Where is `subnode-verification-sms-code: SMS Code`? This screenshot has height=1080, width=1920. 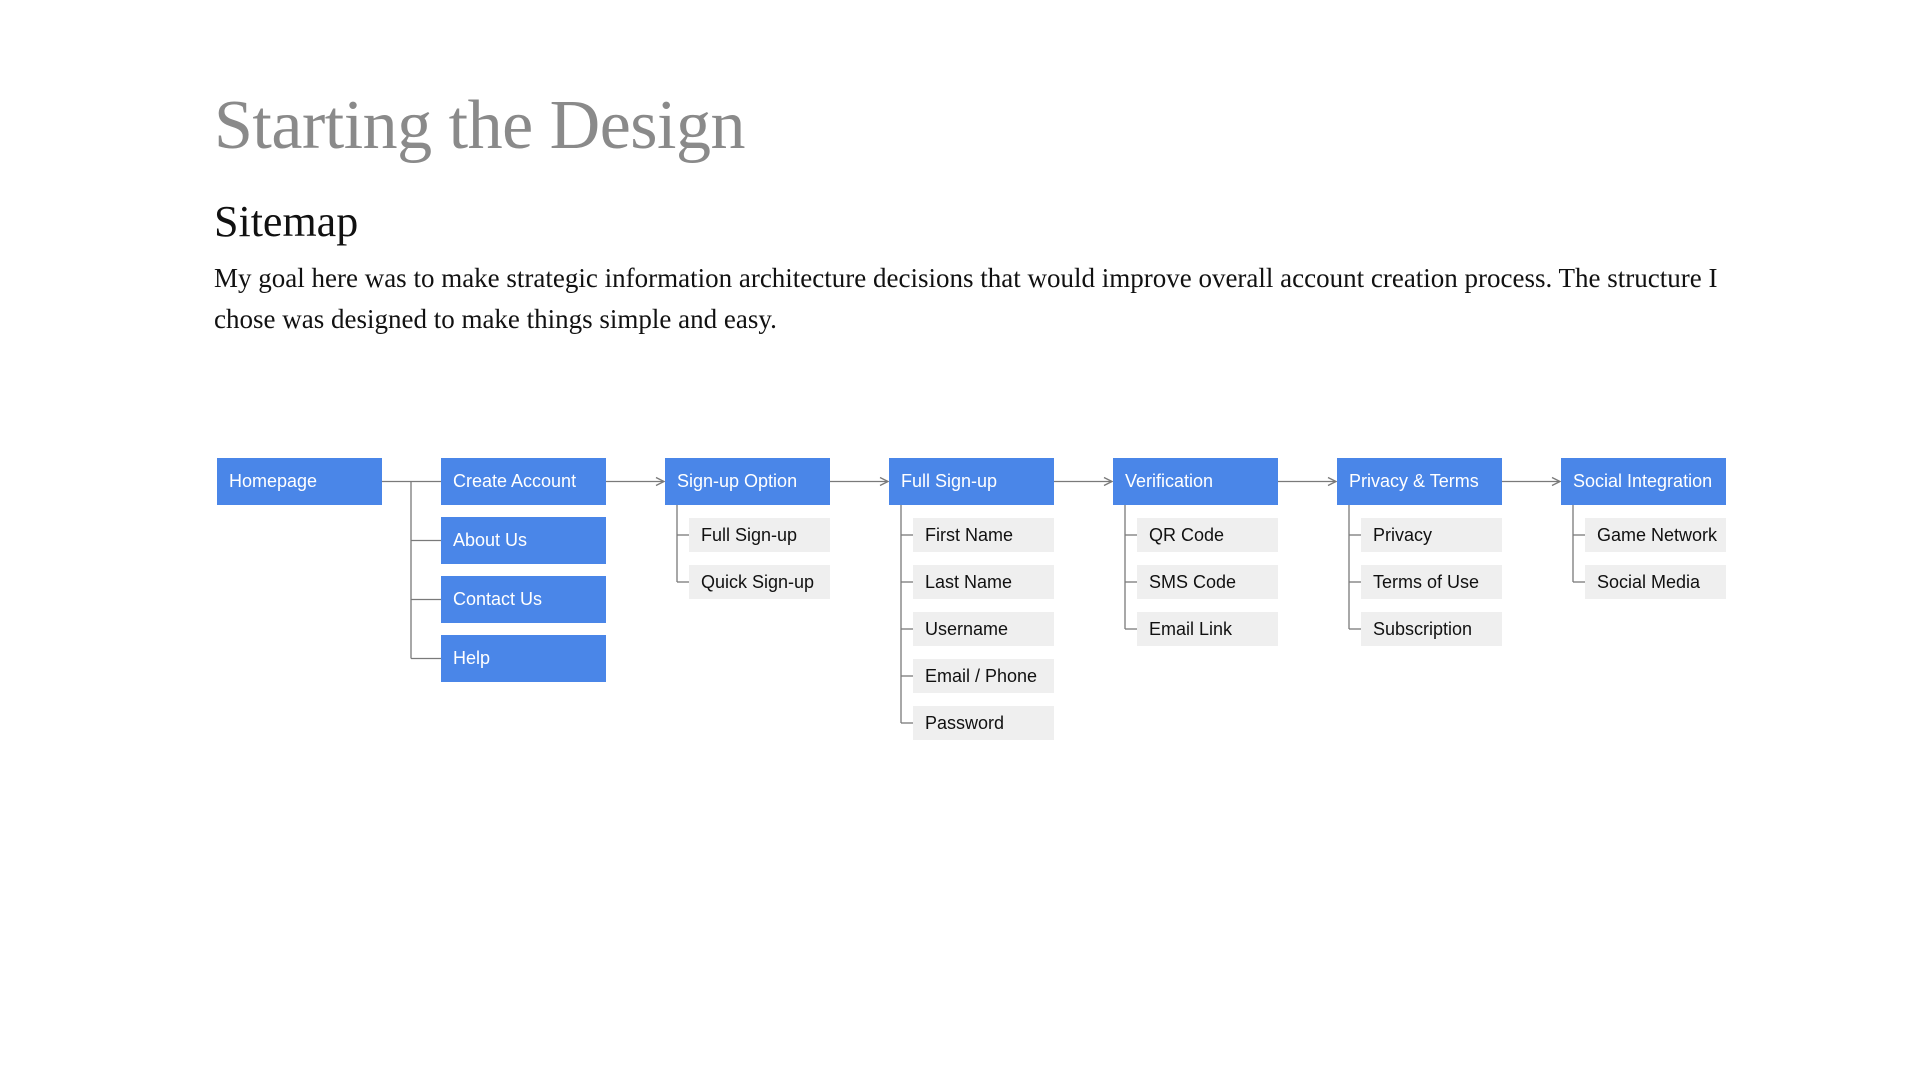
subnode-verification-sms-code: SMS Code is located at coordinates (1207, 582).